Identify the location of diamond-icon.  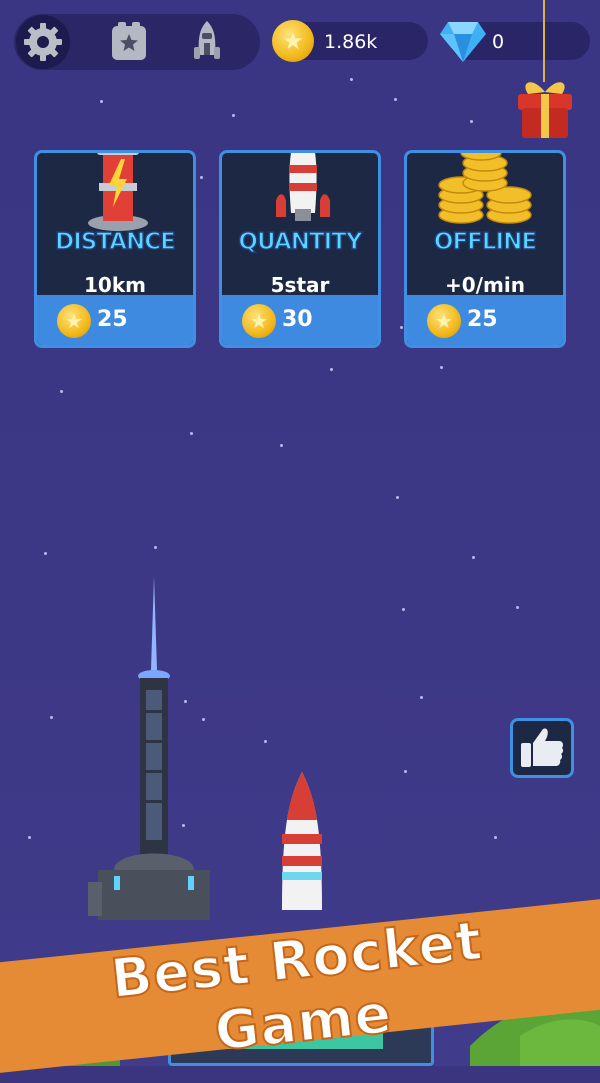
(463, 42).